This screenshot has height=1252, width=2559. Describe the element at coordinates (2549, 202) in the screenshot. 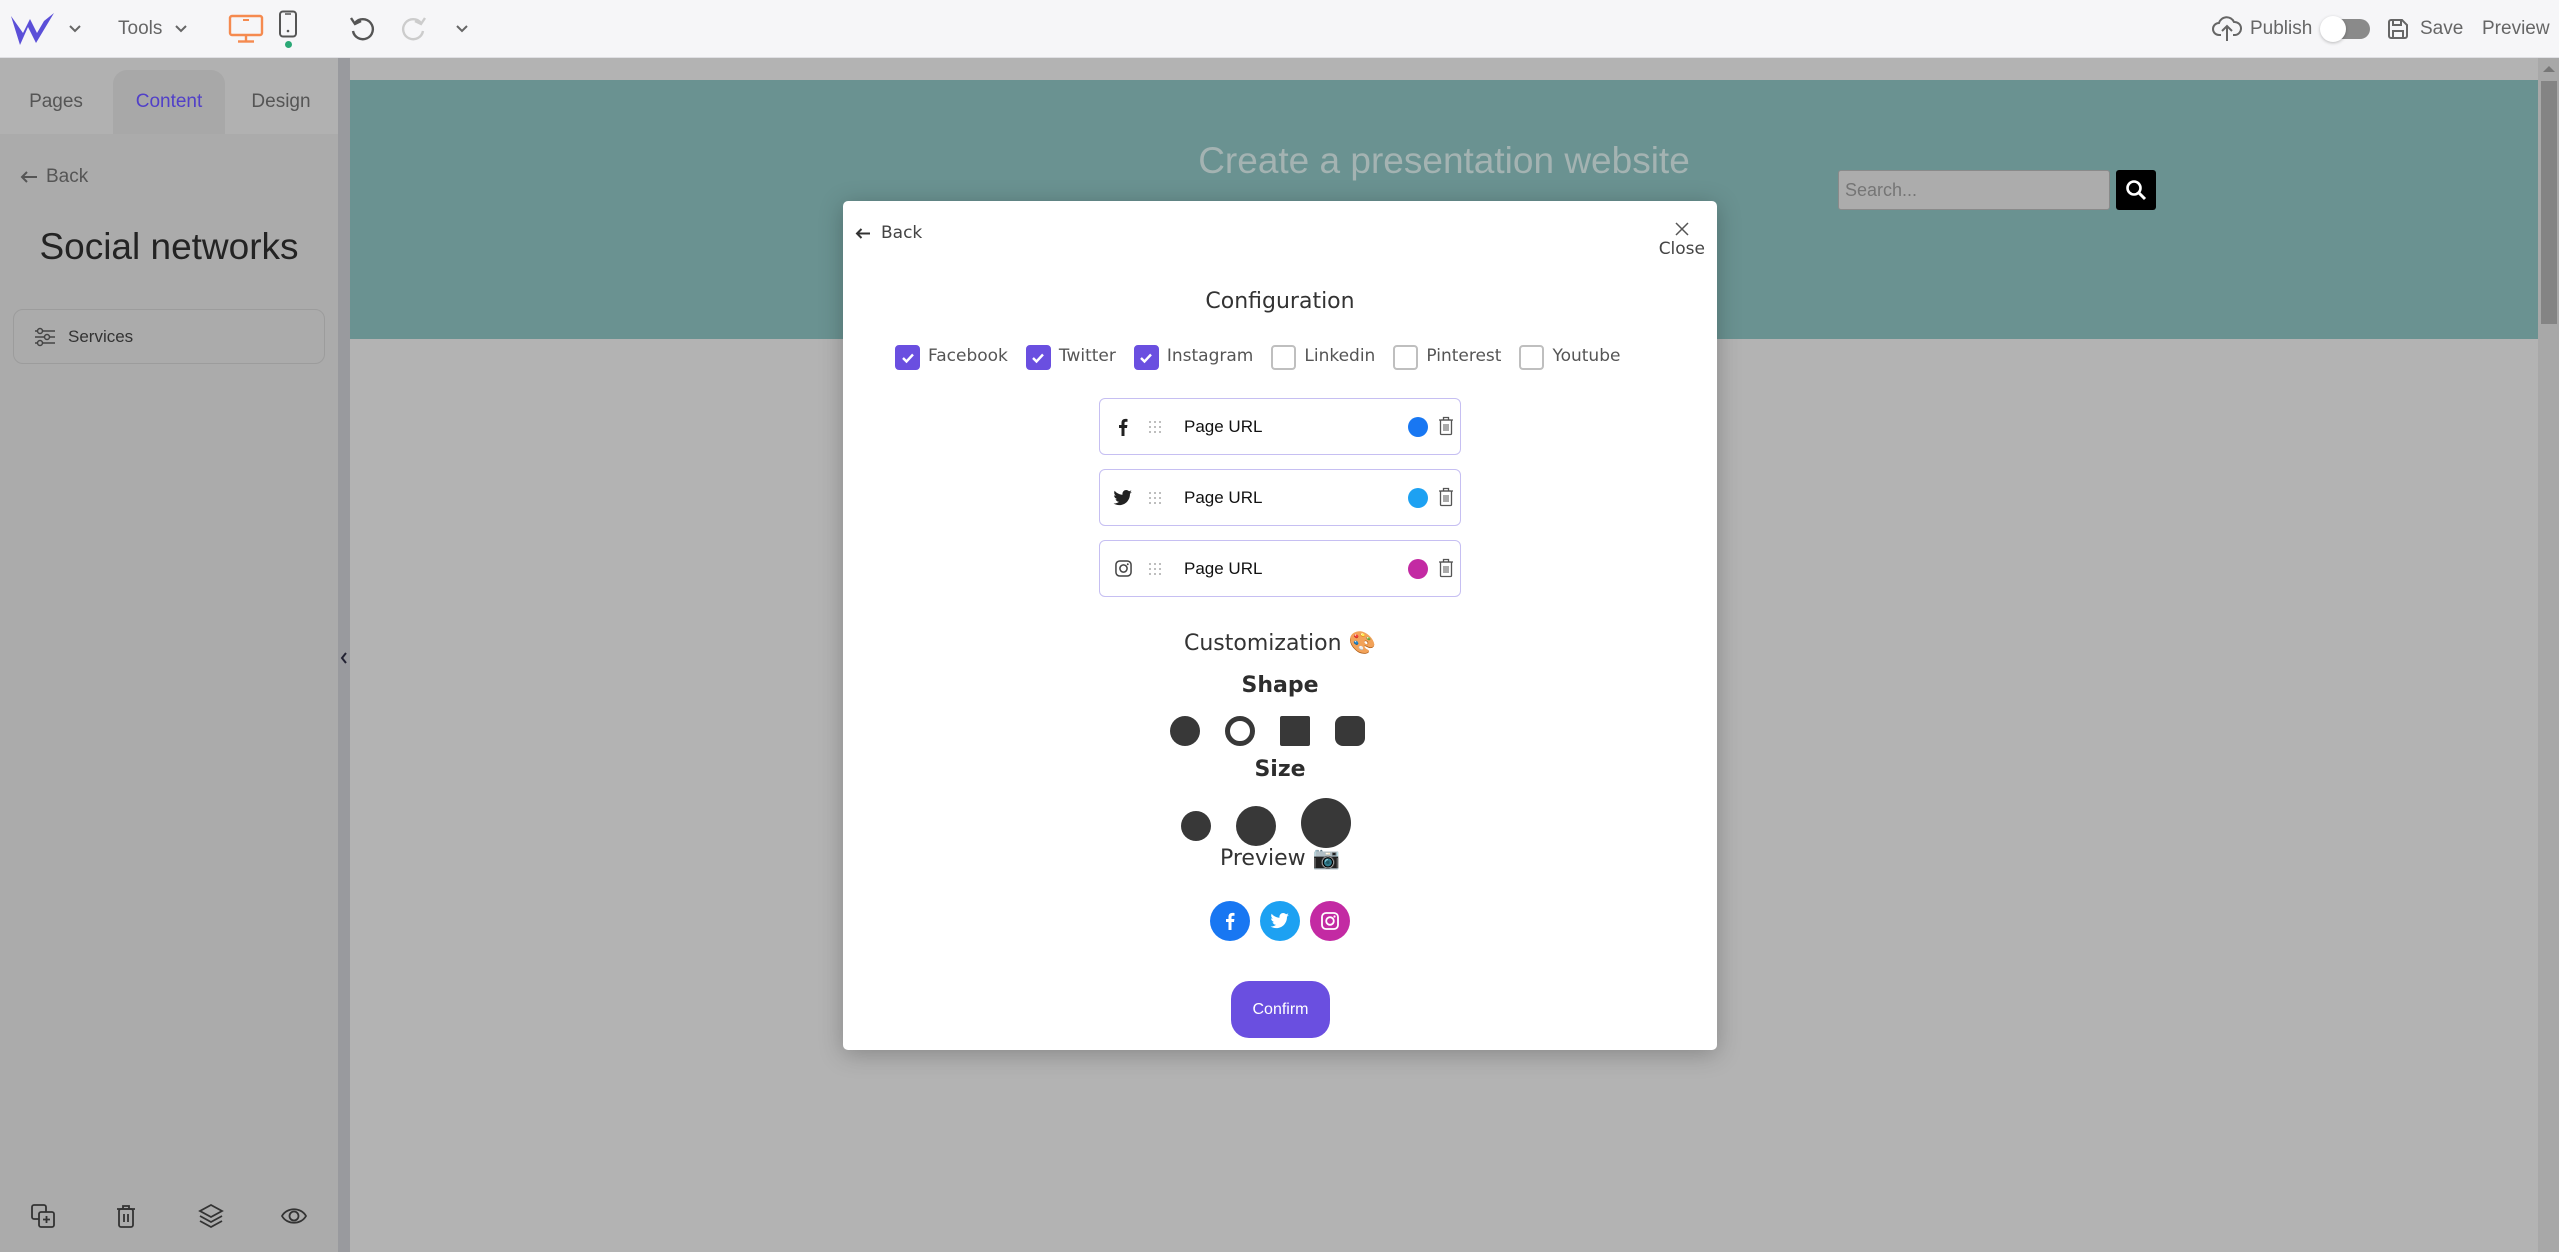

I see `scroll-thumb` at that location.